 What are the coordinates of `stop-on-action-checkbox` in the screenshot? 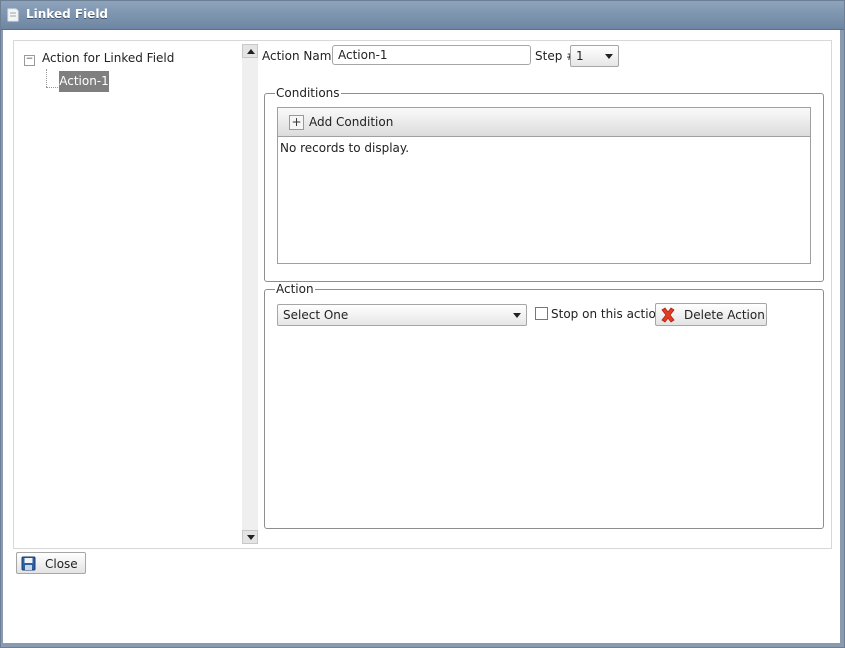 It's located at (541, 313).